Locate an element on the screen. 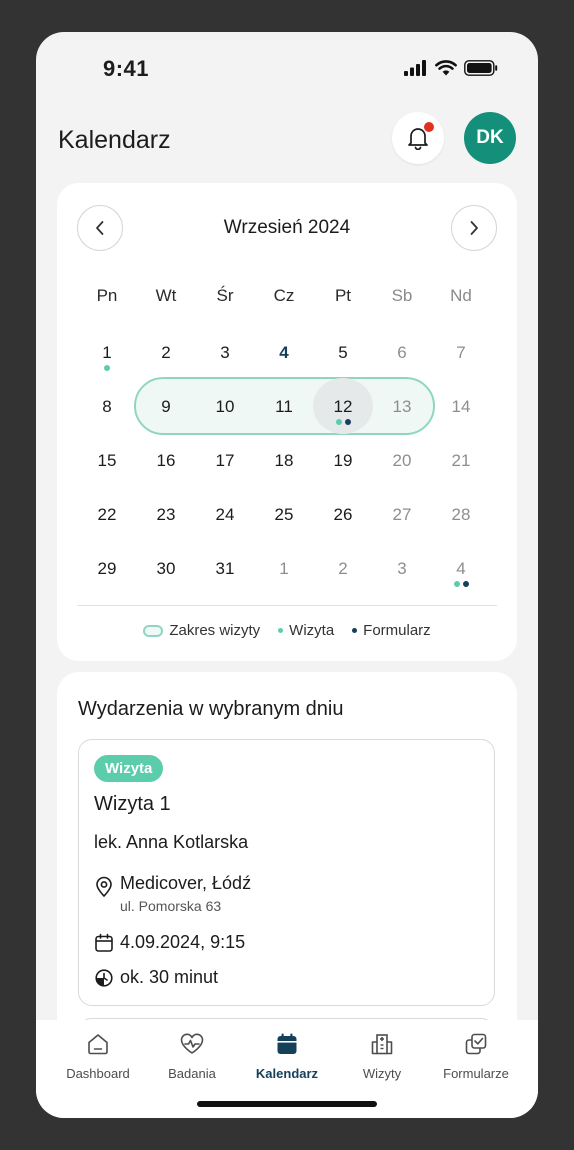 Image resolution: width=574 pixels, height=1150 pixels. status-time: 9:41 is located at coordinates (126, 68).